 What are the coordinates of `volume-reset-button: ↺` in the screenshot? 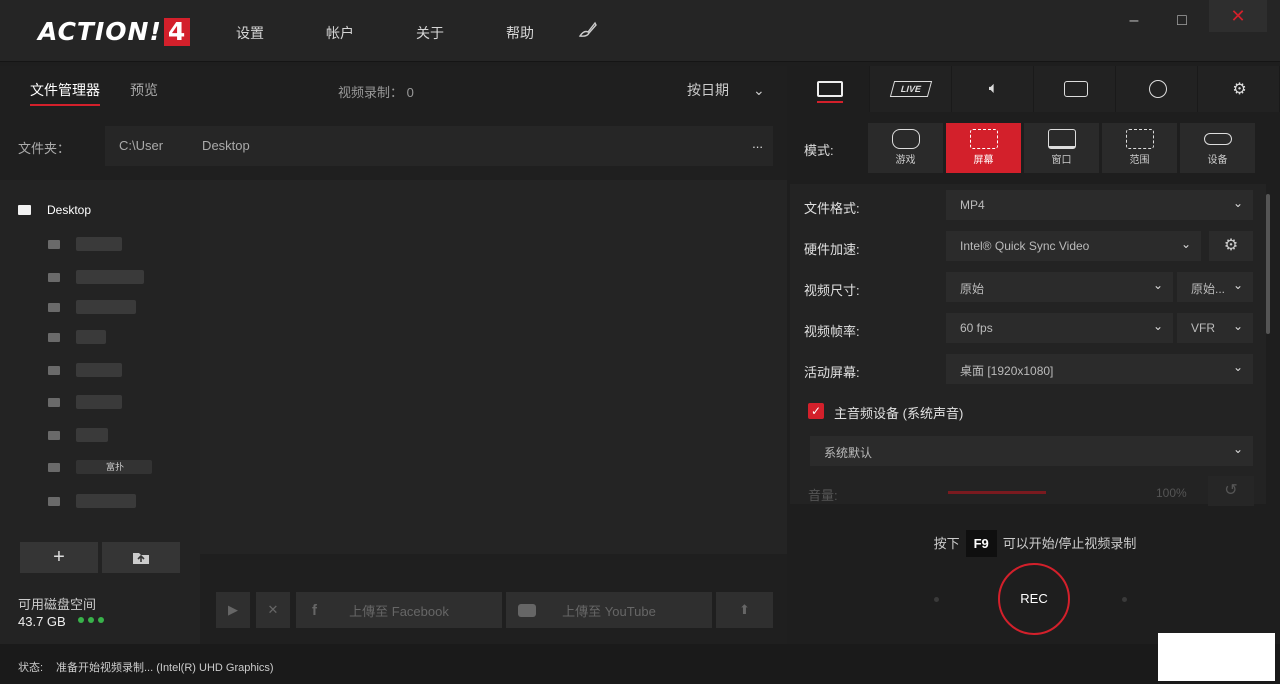 It's located at (1231, 491).